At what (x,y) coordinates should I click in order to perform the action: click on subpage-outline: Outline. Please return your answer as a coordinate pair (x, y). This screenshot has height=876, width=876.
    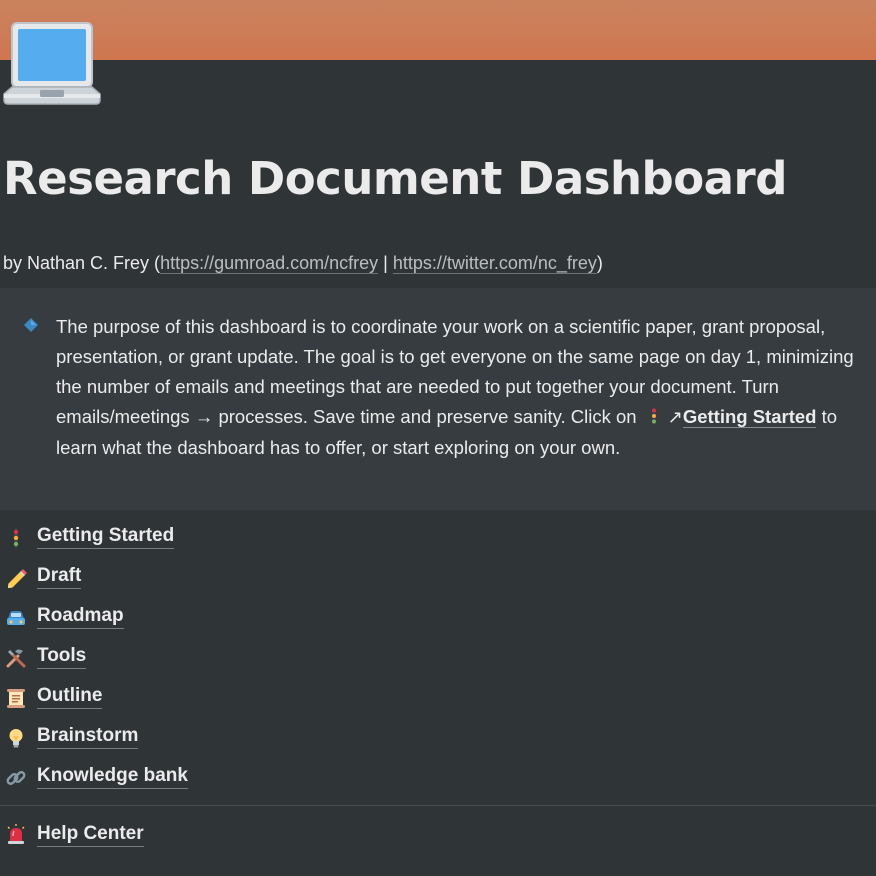
    Looking at the image, I should click on (438, 697).